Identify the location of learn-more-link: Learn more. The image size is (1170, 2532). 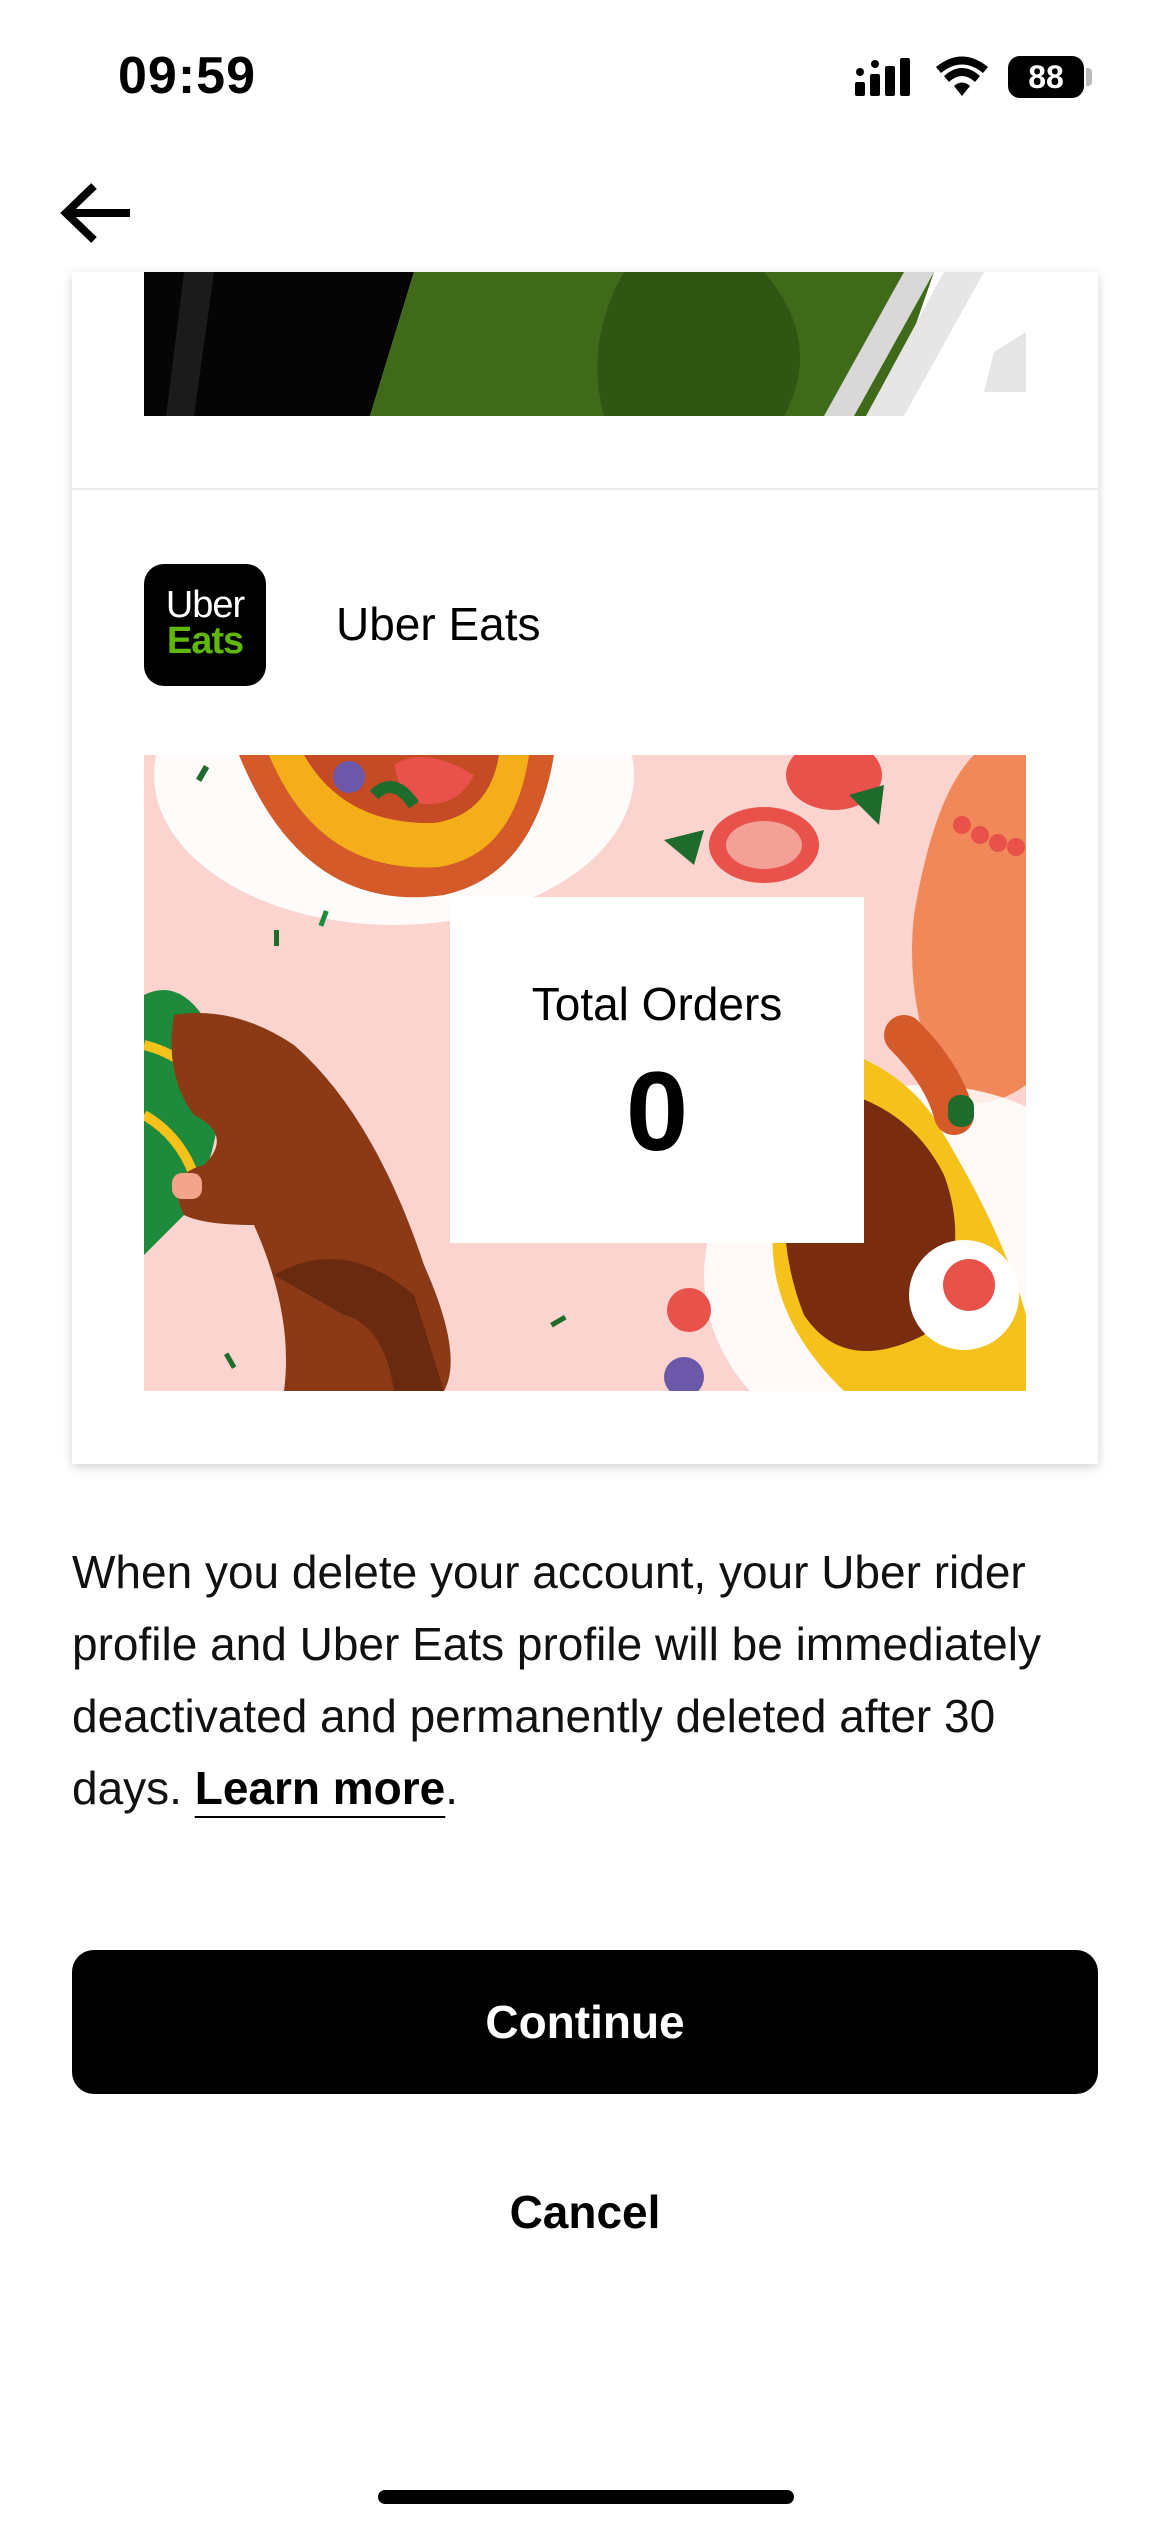
(320, 1788).